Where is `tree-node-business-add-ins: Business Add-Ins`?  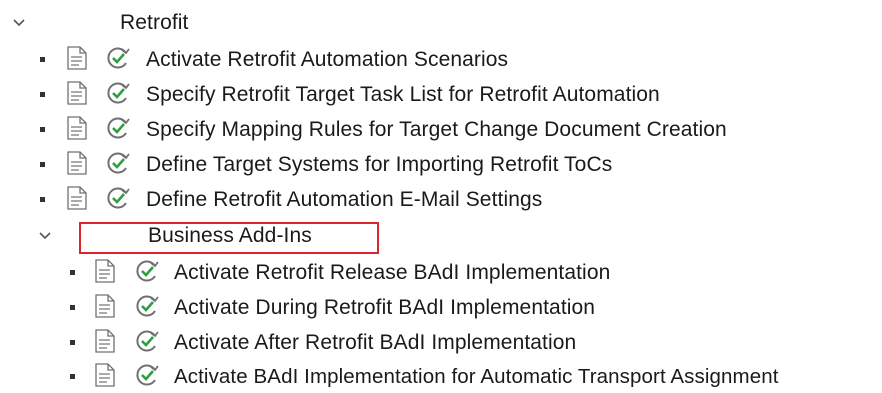
tree-node-business-add-ins: Business Add-Ins is located at coordinates (200, 236).